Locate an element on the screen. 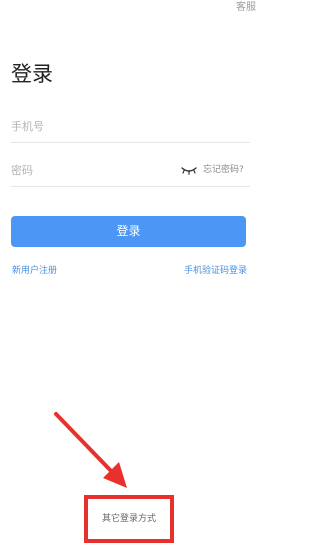  password-divider is located at coordinates (130, 186).